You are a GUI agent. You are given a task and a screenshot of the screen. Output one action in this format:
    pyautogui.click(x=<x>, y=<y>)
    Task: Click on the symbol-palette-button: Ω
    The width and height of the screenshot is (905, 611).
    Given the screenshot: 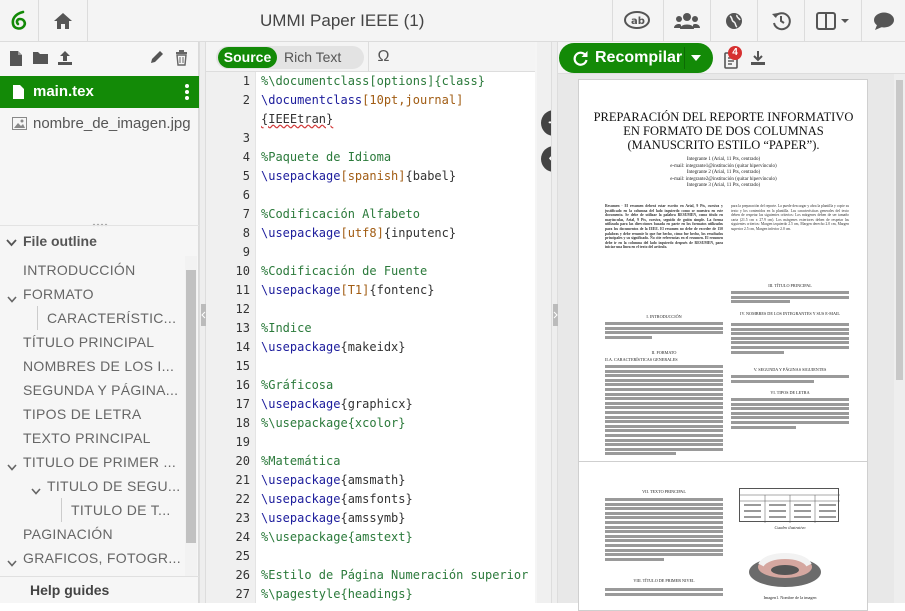 What is the action you would take?
    pyautogui.click(x=383, y=57)
    